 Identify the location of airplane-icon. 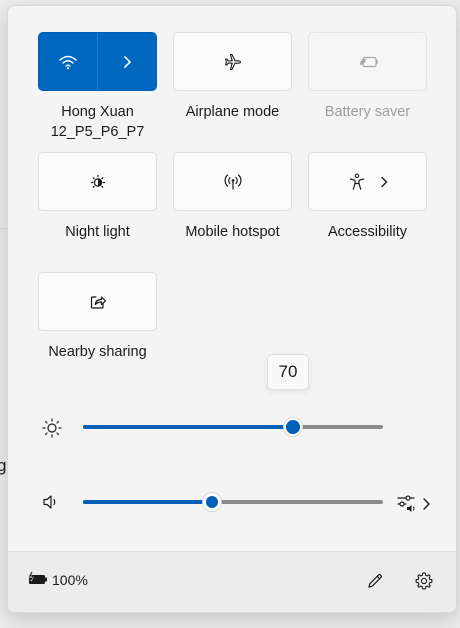
(232, 61).